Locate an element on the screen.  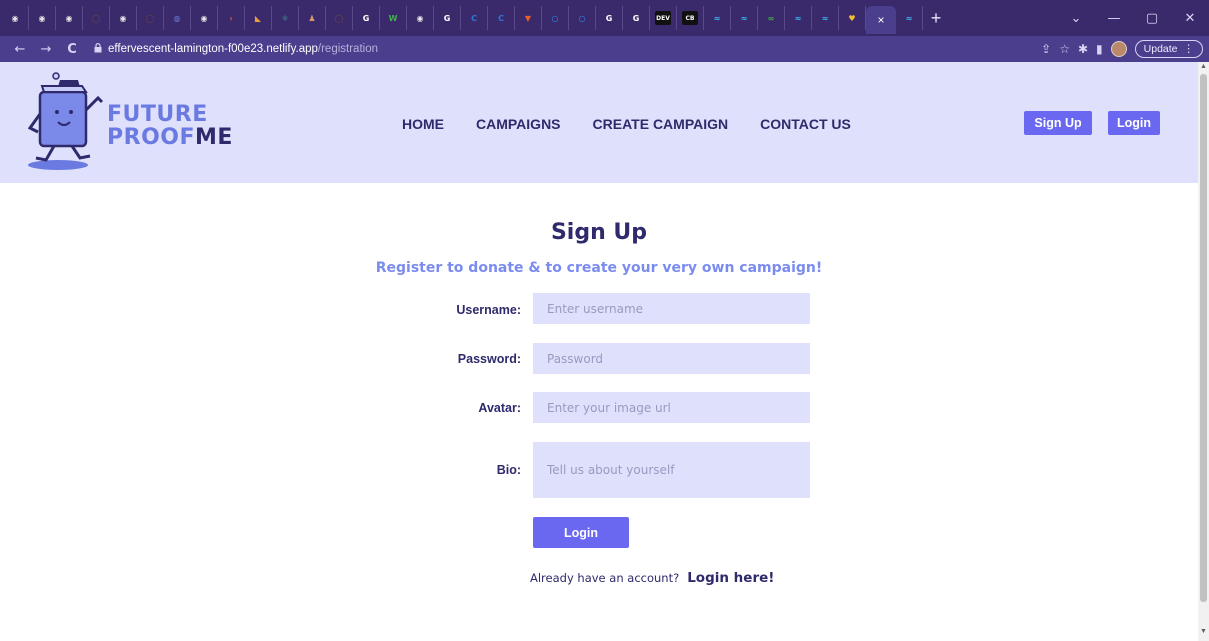
cb-icon: CB is located at coordinates (690, 18).